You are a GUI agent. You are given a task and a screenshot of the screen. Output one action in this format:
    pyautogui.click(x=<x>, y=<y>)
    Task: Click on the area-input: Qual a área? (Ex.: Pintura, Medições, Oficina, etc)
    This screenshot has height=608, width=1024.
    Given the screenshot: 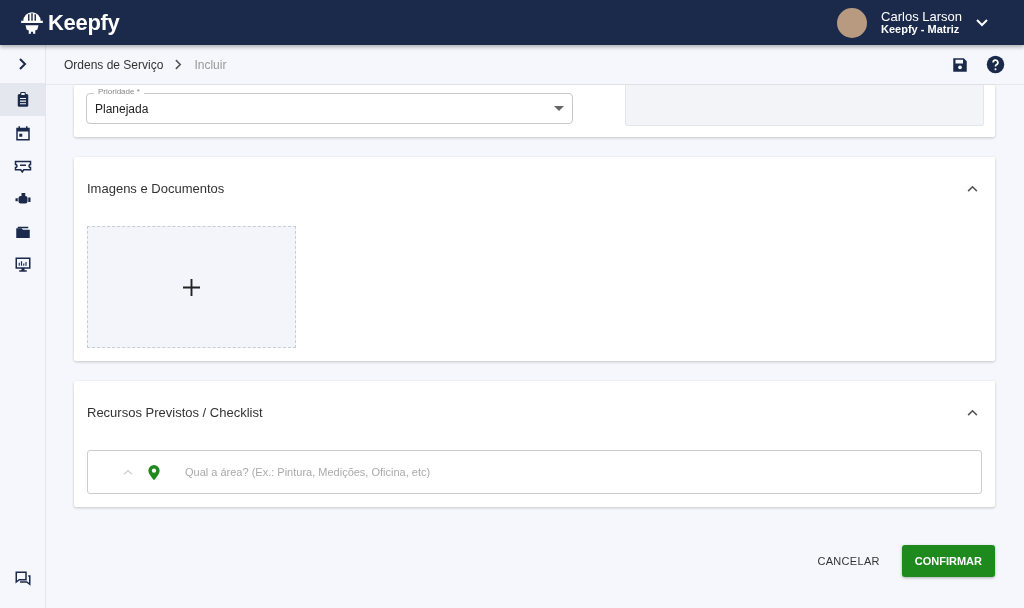 What is the action you would take?
    pyautogui.click(x=582, y=472)
    